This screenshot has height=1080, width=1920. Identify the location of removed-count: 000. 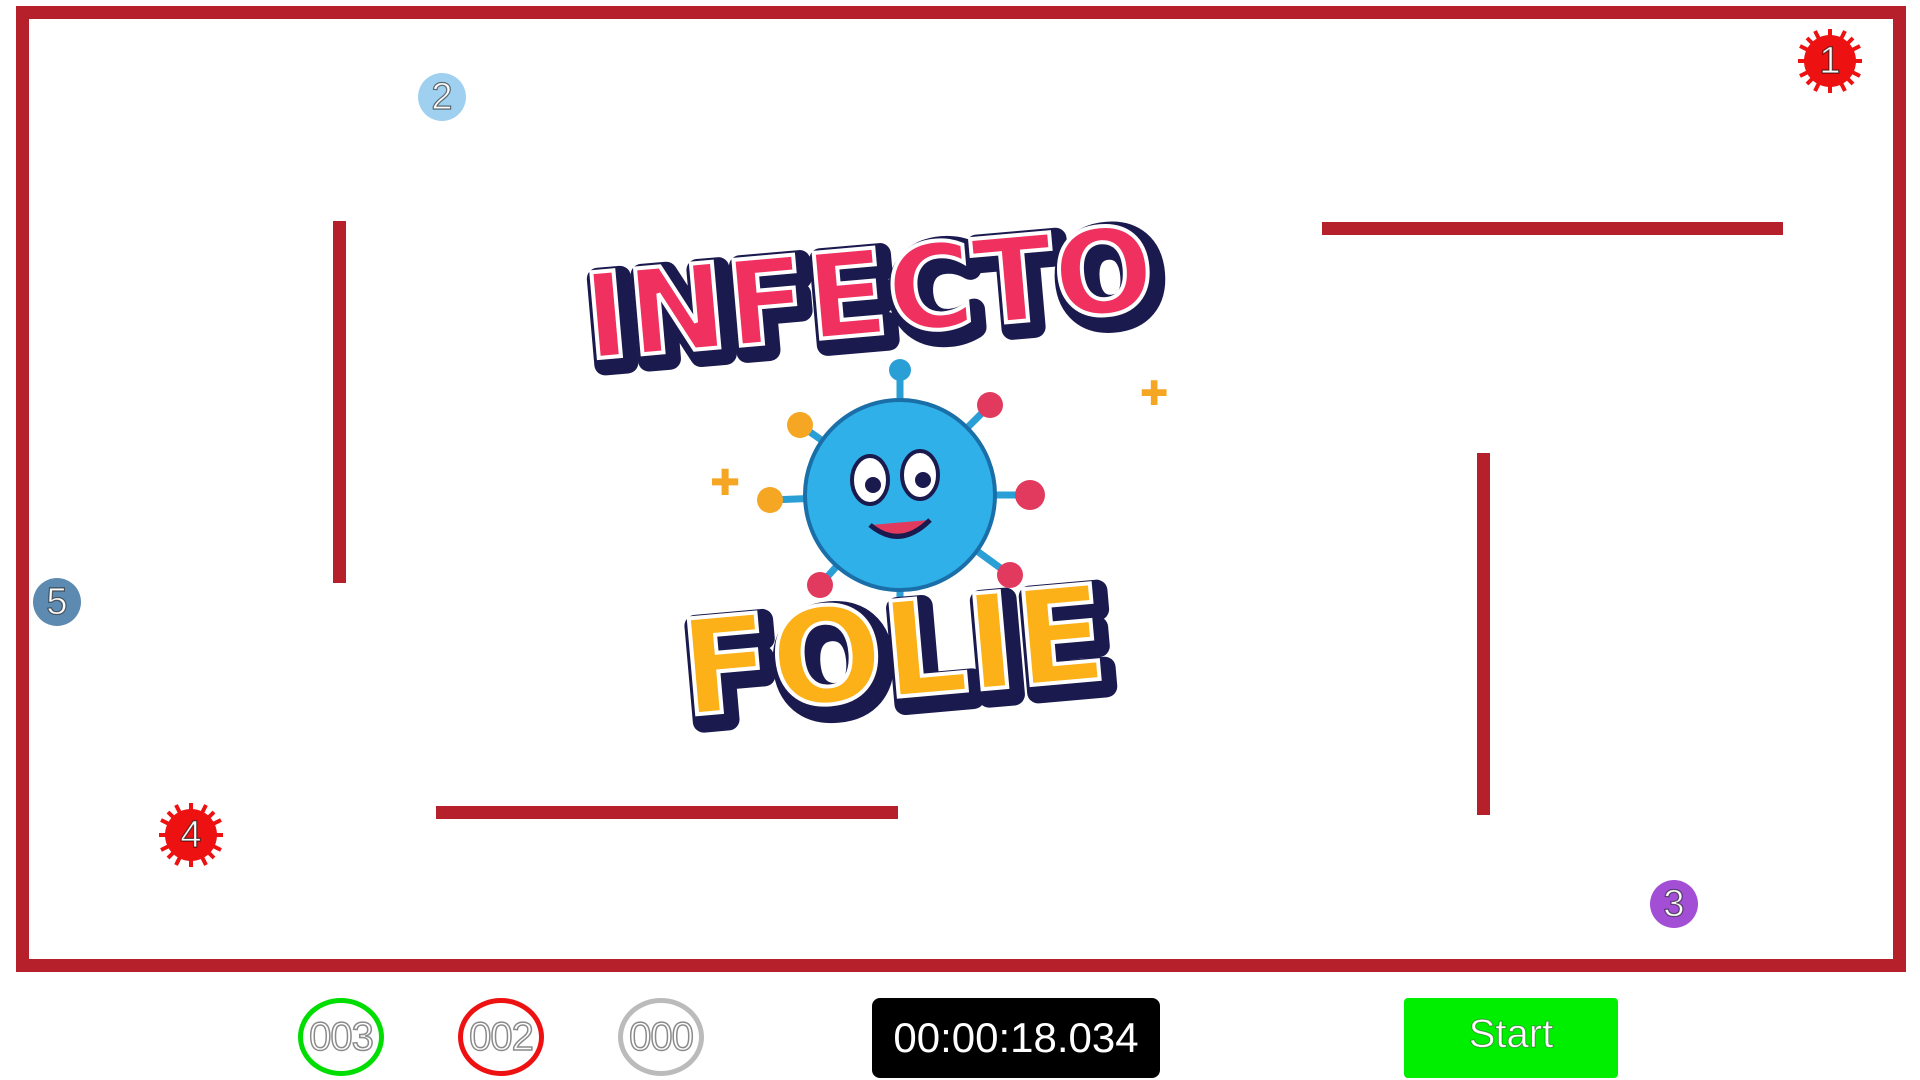
(661, 1037).